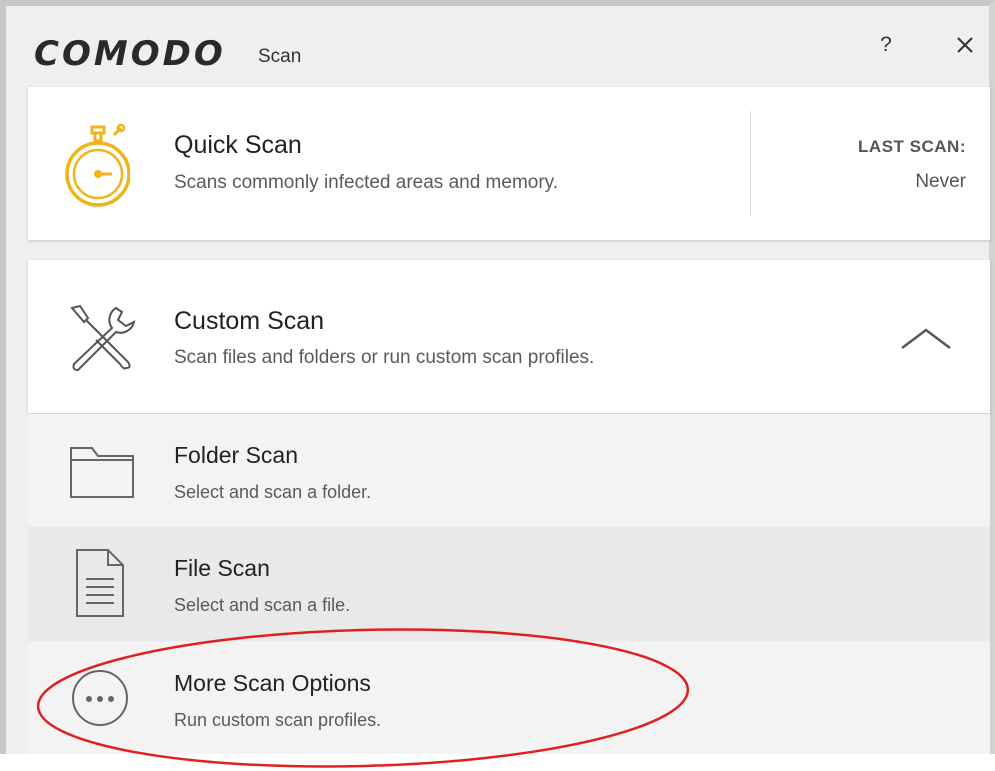 Image resolution: width=995 pixels, height=771 pixels. I want to click on stopwatch-icon, so click(97, 165).